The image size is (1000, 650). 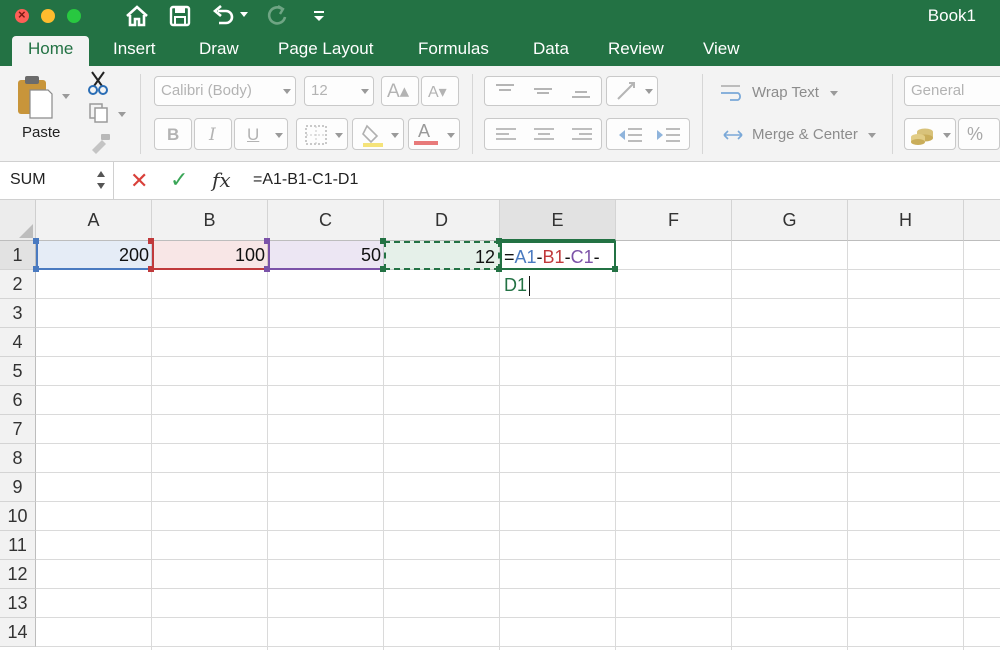 What do you see at coordinates (213, 134) in the screenshot?
I see `italic-button: I` at bounding box center [213, 134].